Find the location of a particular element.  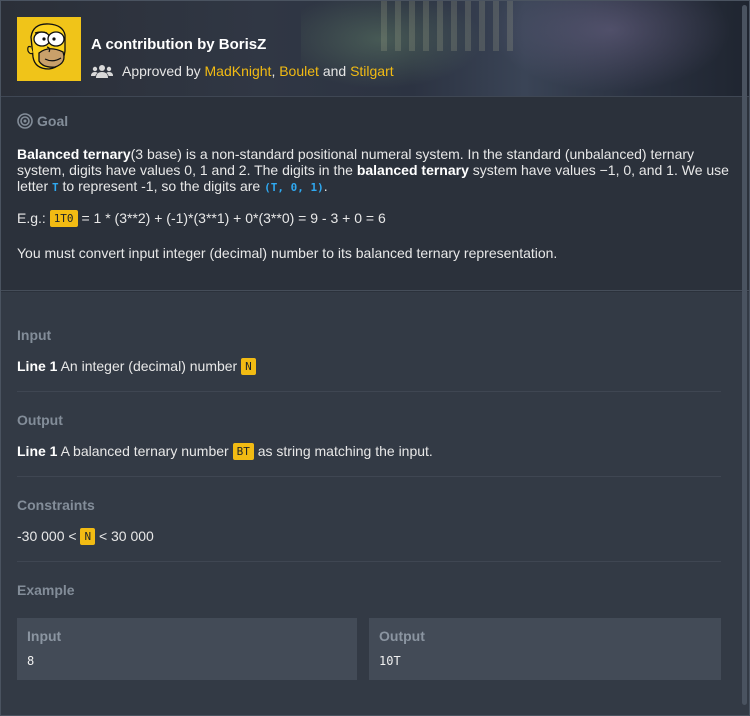

output-description: A balanced ternary number is located at coordinates (145, 451).